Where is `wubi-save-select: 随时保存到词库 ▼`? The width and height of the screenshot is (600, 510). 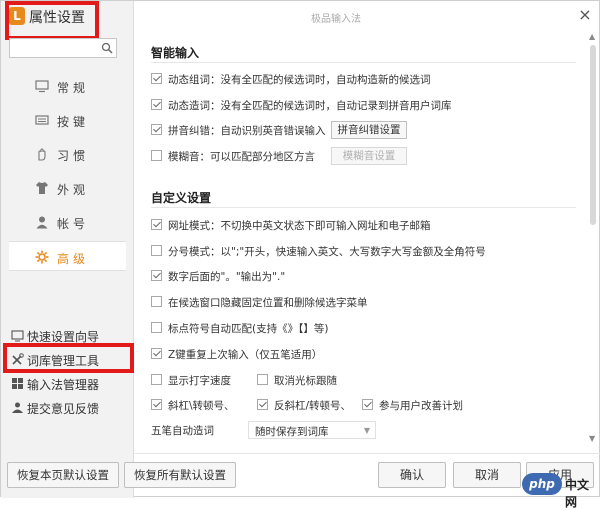
wubi-save-select: 随时保存到词库 ▼ is located at coordinates (312, 430).